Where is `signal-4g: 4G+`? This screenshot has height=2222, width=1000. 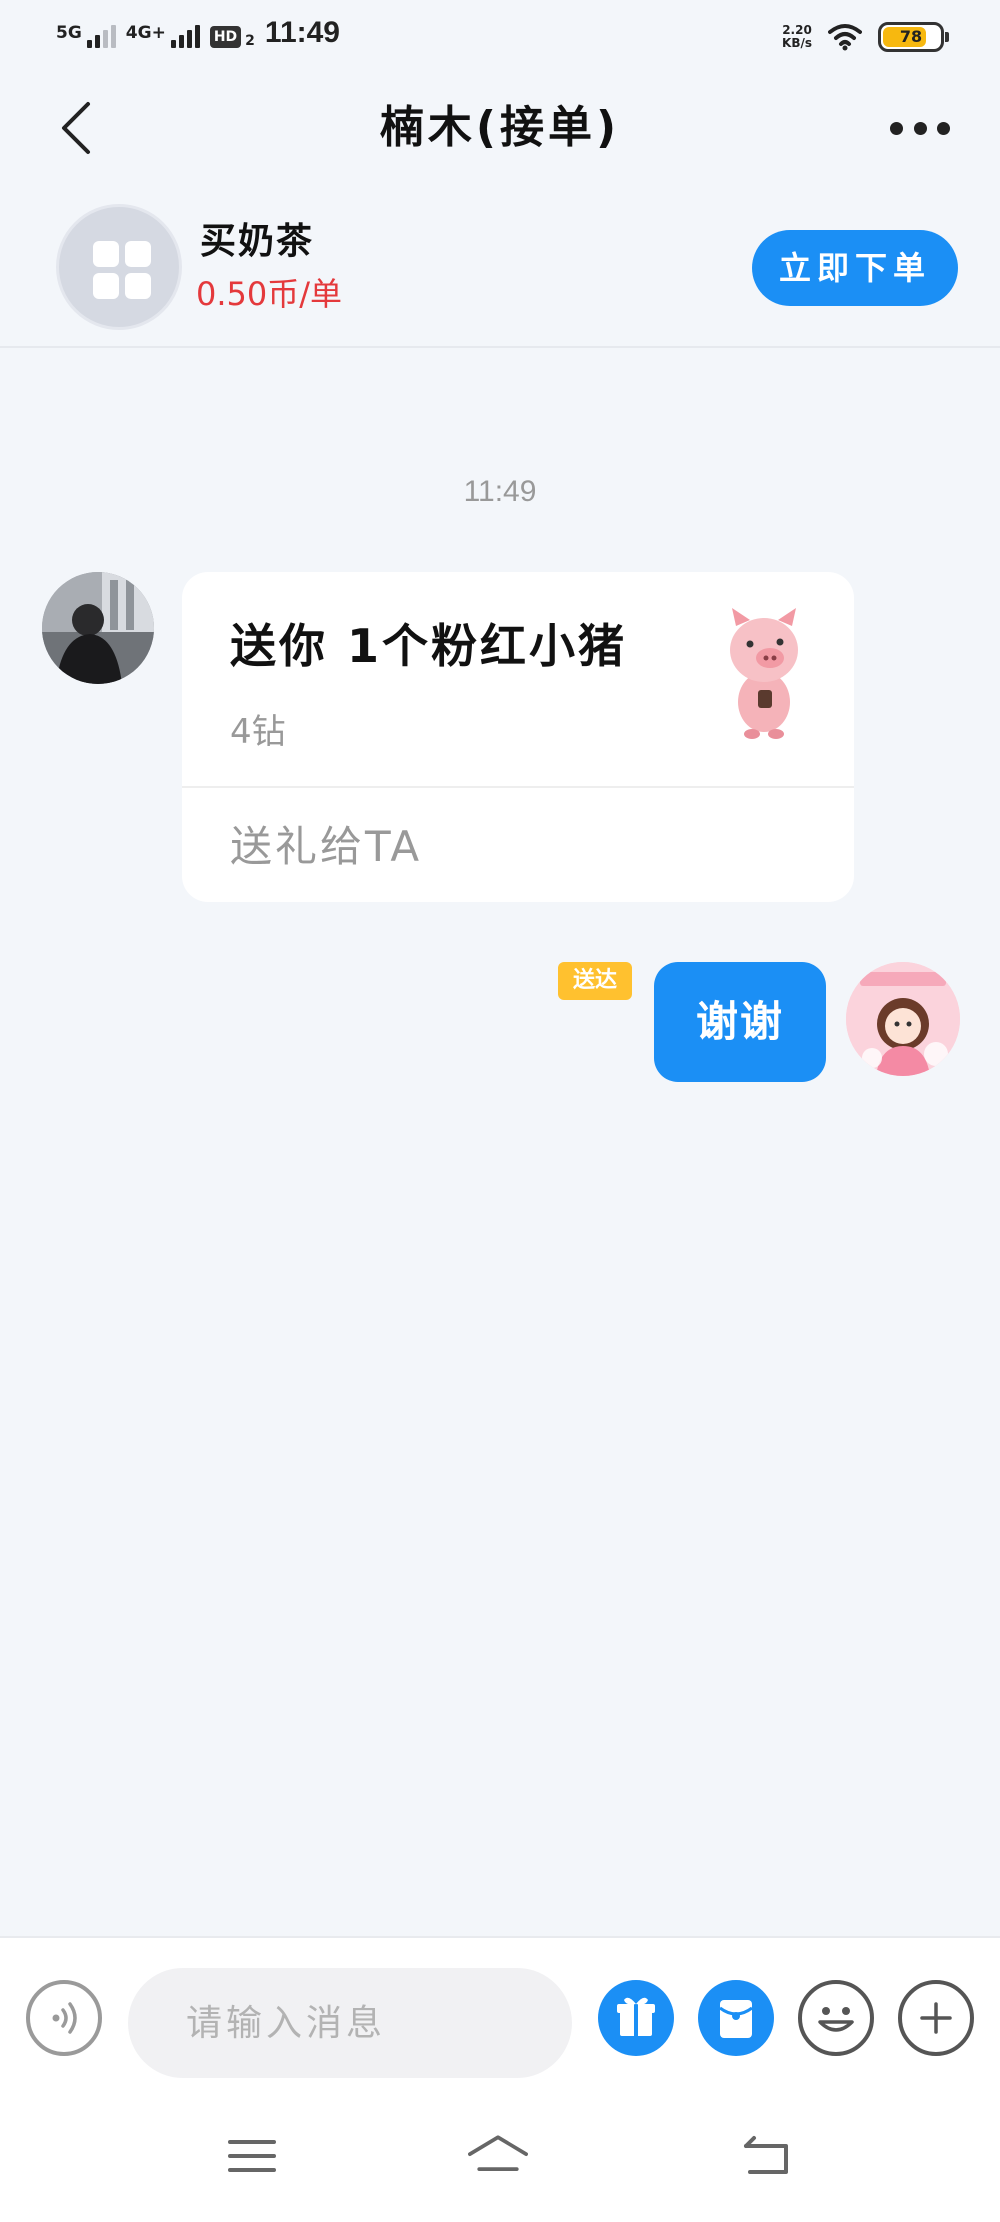
signal-4g: 4G+ is located at coordinates (163, 36).